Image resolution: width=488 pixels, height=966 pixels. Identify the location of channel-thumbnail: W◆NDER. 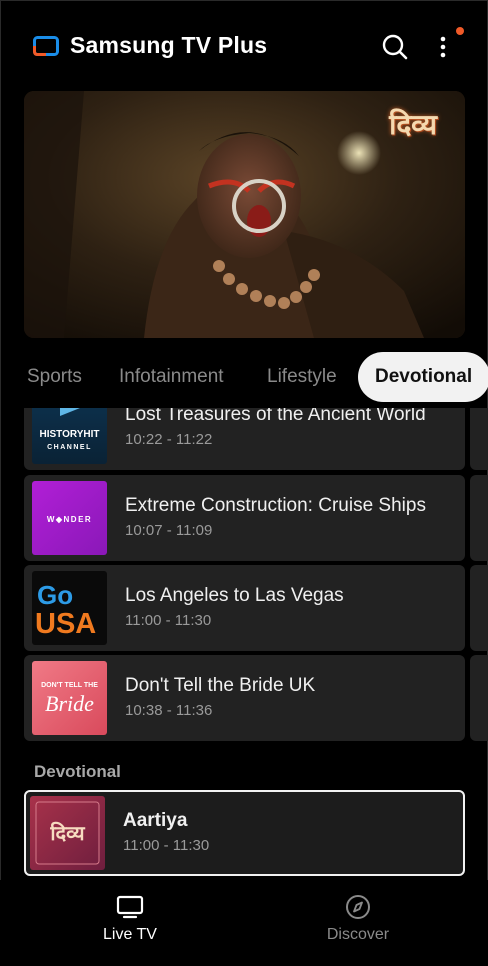
(69, 518).